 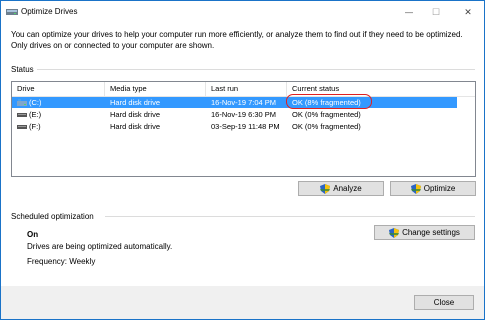 I want to click on close-button: Close, so click(x=444, y=302).